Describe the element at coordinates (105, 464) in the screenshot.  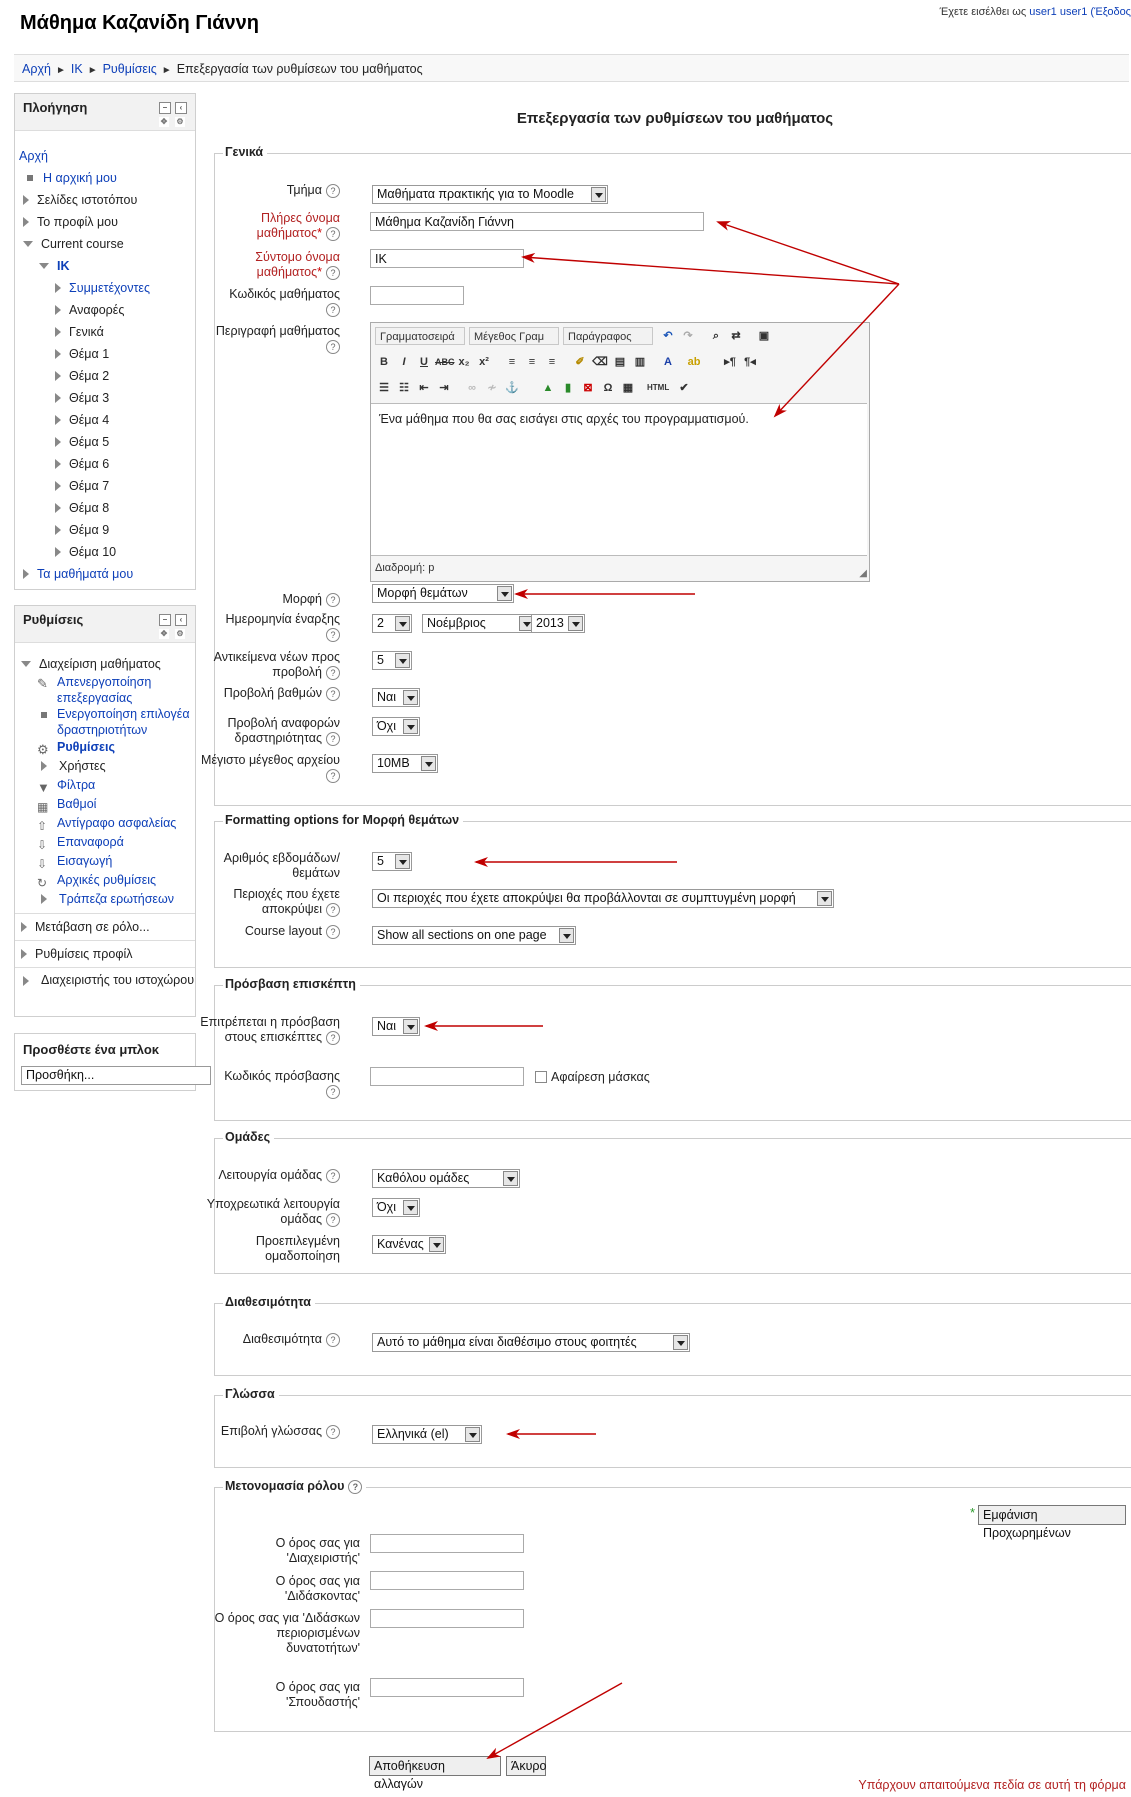
I see `nav-topic: Θέμα 6` at that location.